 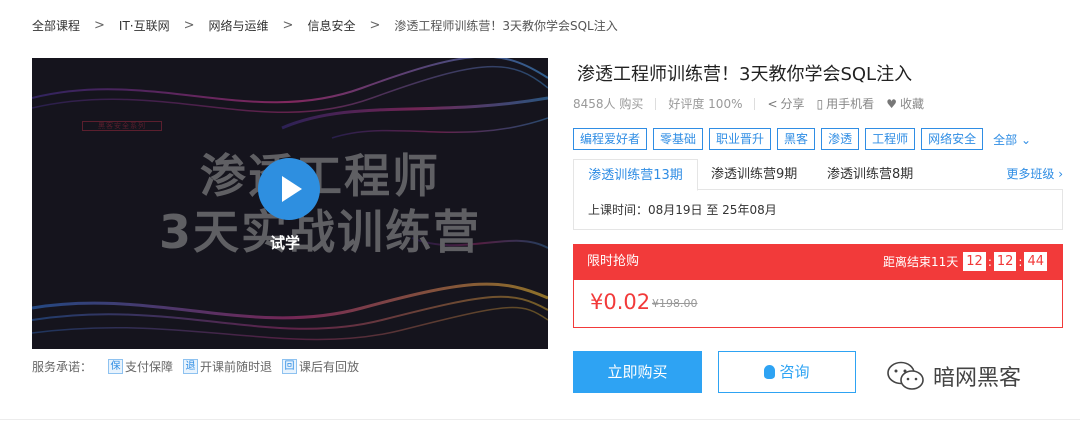 I want to click on breadcrumb-current-course: 渗透工程师训练营！3天教你学会SQL注入, so click(x=506, y=26).